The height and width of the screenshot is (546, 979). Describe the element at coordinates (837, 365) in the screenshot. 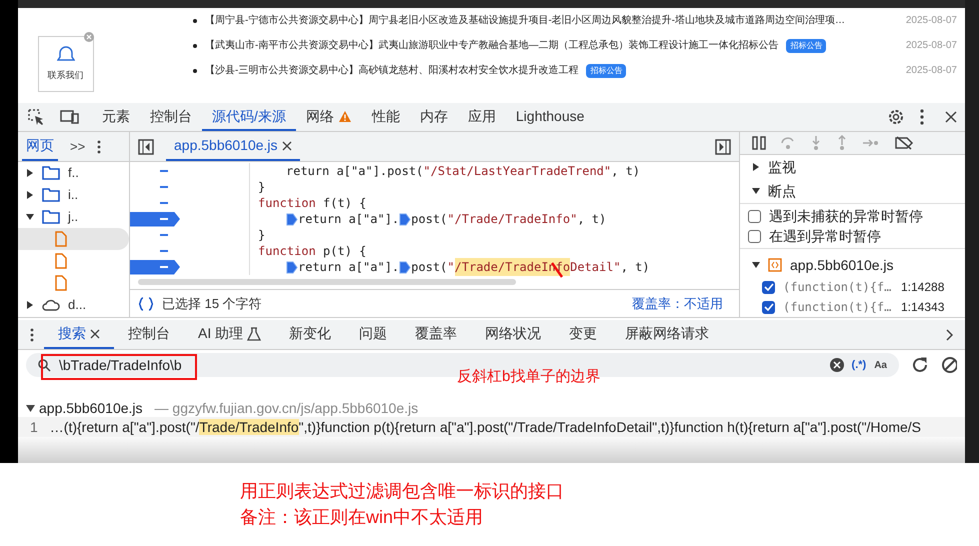

I see `clear-icon` at that location.